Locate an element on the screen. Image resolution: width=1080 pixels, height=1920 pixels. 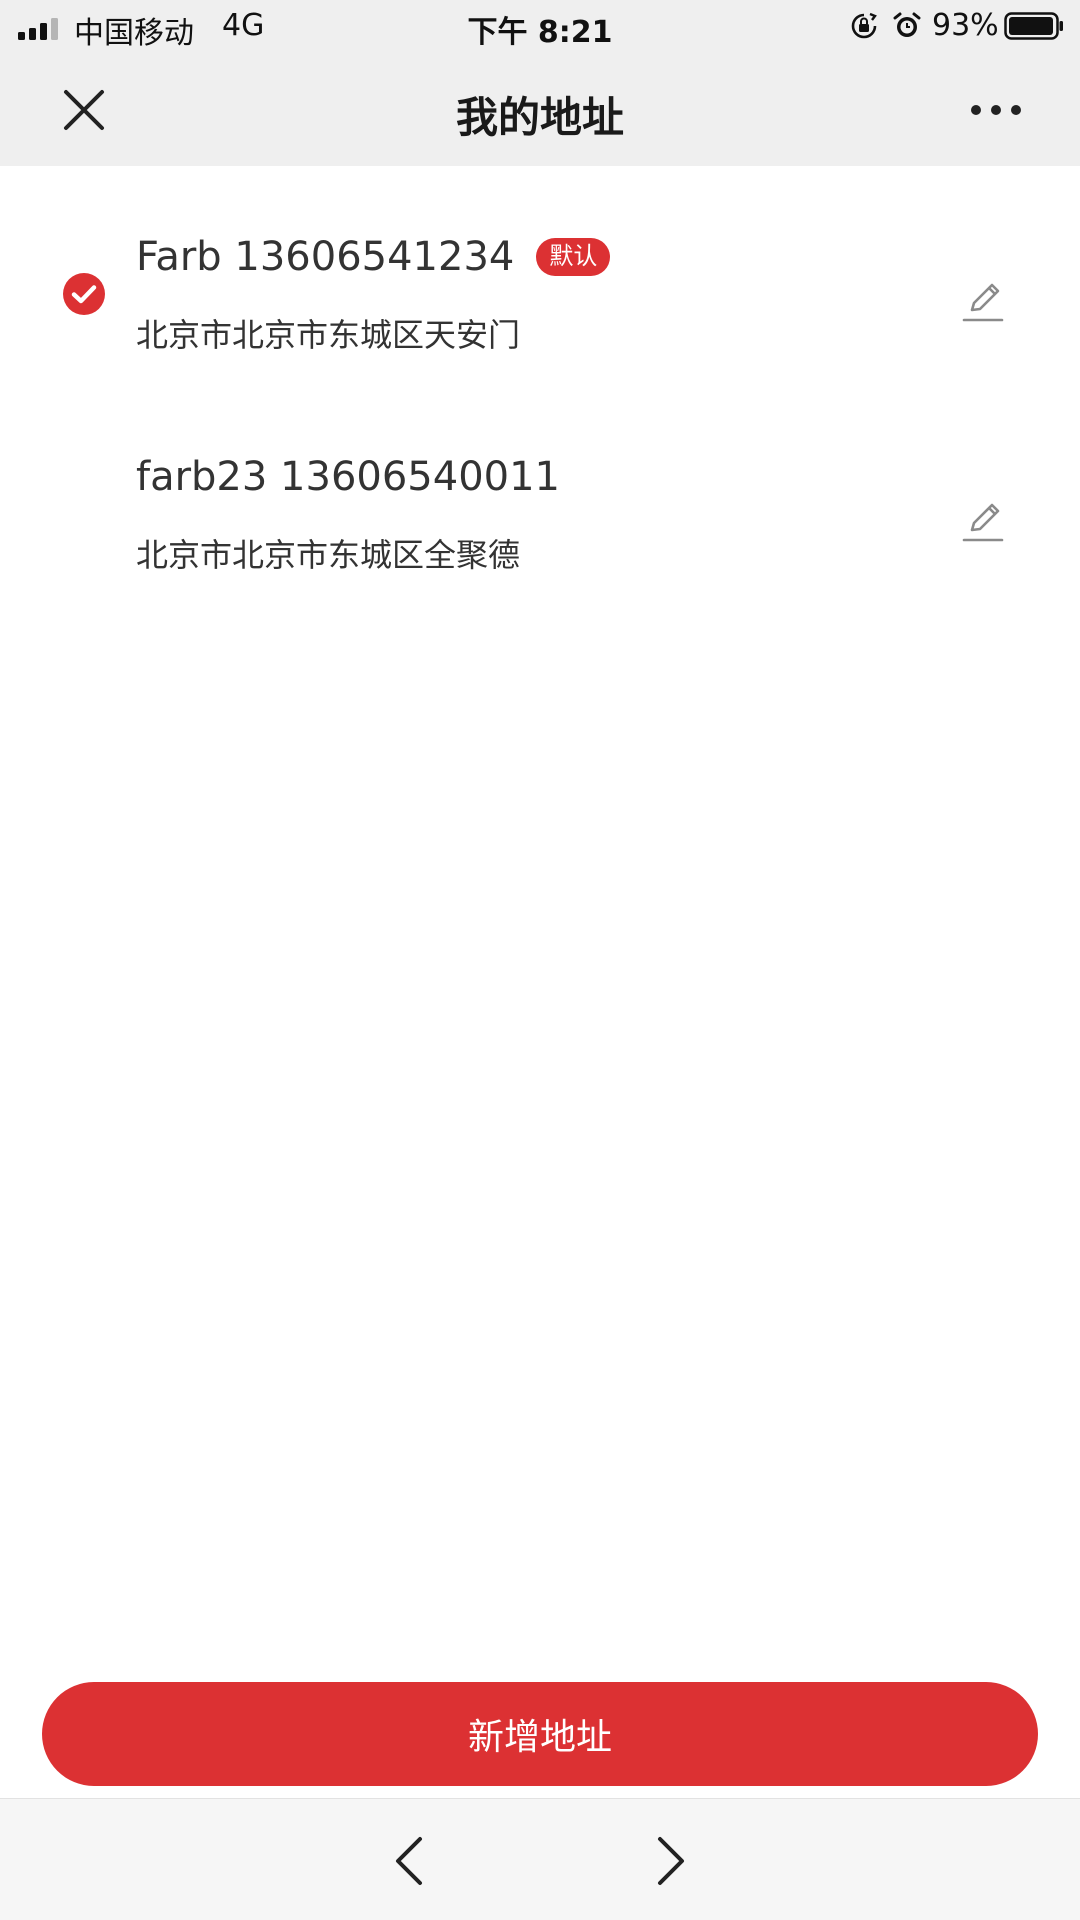
rotation-lock-icon is located at coordinates (864, 25).